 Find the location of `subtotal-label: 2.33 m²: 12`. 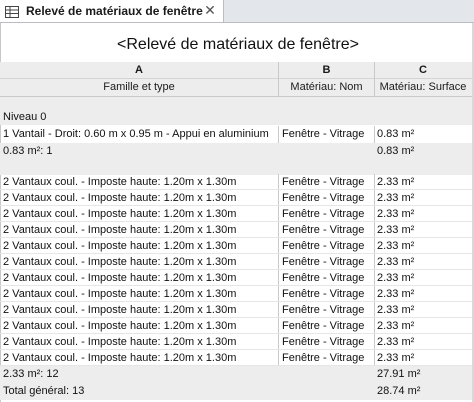

subtotal-label: 2.33 m²: 12 is located at coordinates (31, 374).